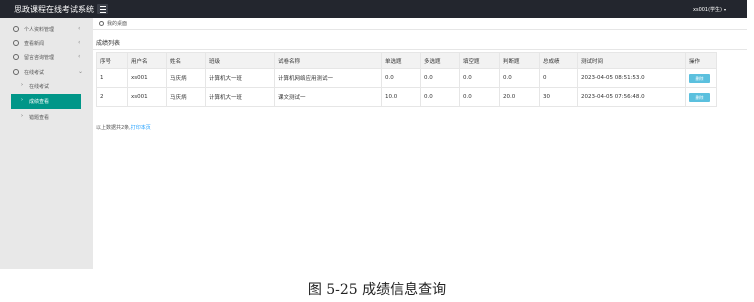  What do you see at coordinates (112, 78) in the screenshot?
I see `table-cell: 1` at bounding box center [112, 78].